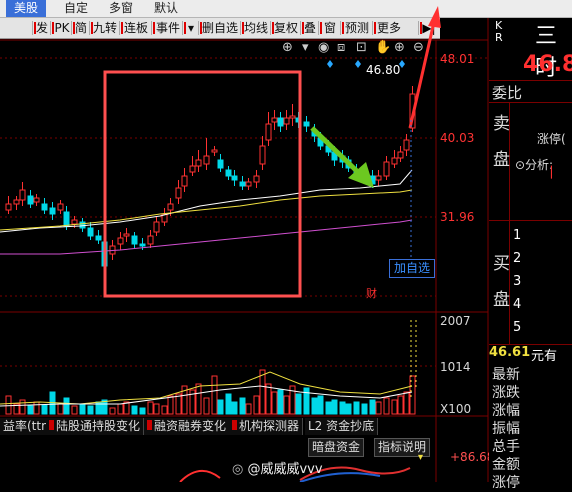 The image size is (572, 492). I want to click on volume-axis-label-high: 2007, so click(455, 321).